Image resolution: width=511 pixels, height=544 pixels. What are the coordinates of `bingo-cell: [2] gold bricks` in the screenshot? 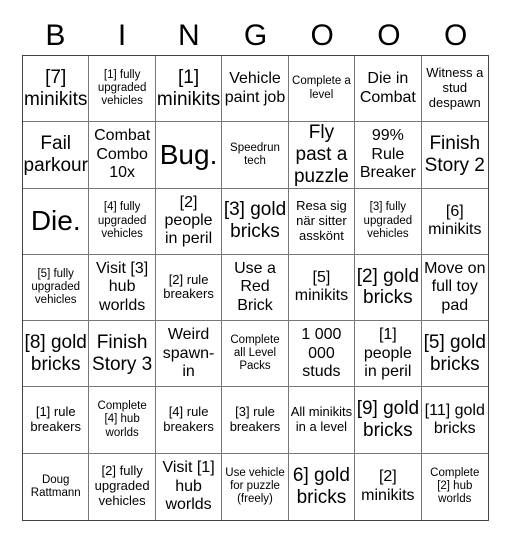 It's located at (388, 288).